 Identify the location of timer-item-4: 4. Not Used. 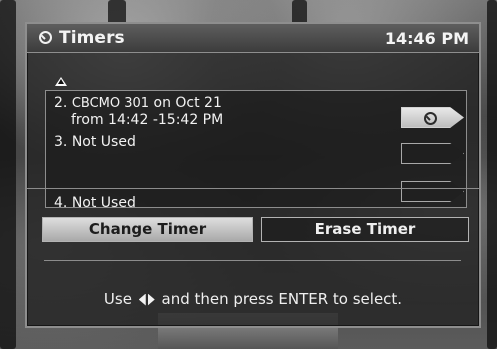
(95, 201).